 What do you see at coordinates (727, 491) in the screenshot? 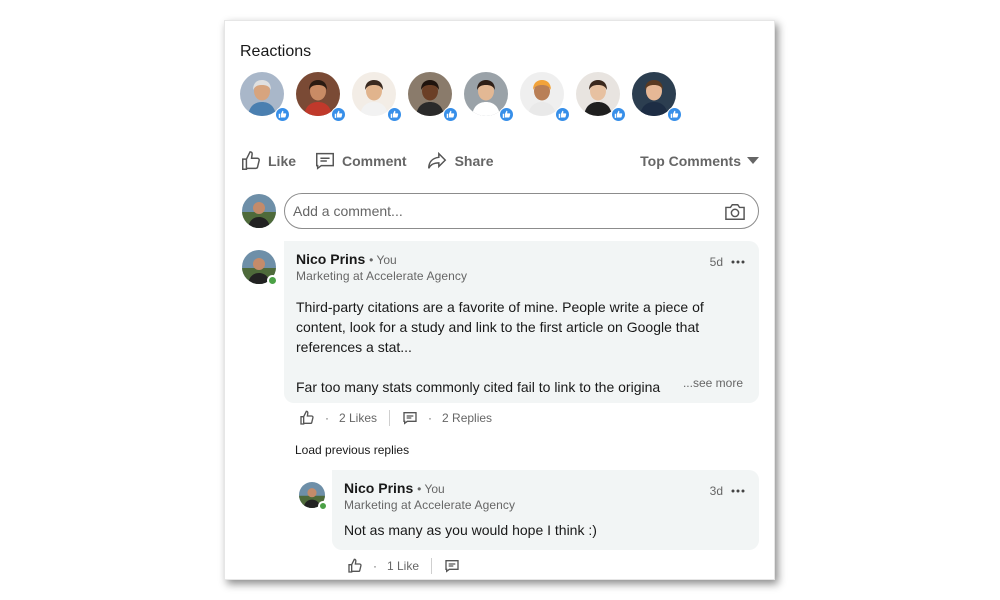
I see `reply-meta: 3d` at bounding box center [727, 491].